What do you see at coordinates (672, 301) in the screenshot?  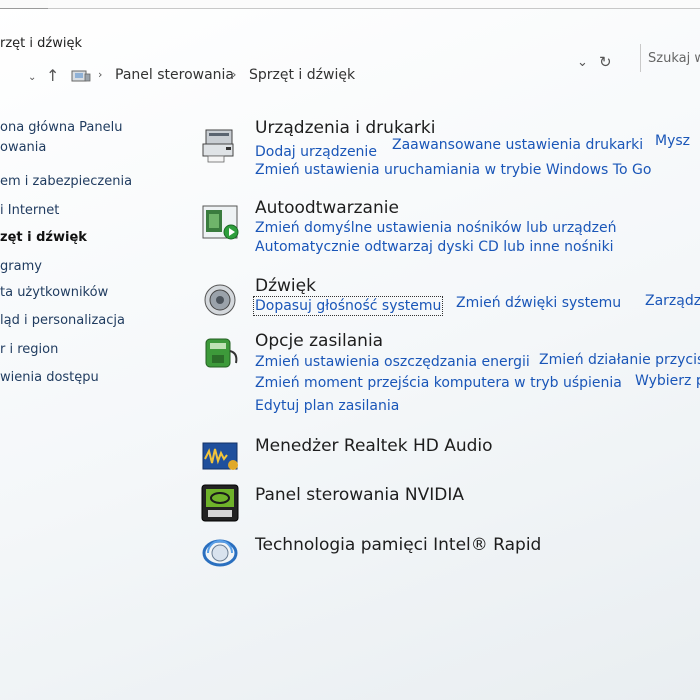 I see `link-manage-audio-devices: Zarządza` at bounding box center [672, 301].